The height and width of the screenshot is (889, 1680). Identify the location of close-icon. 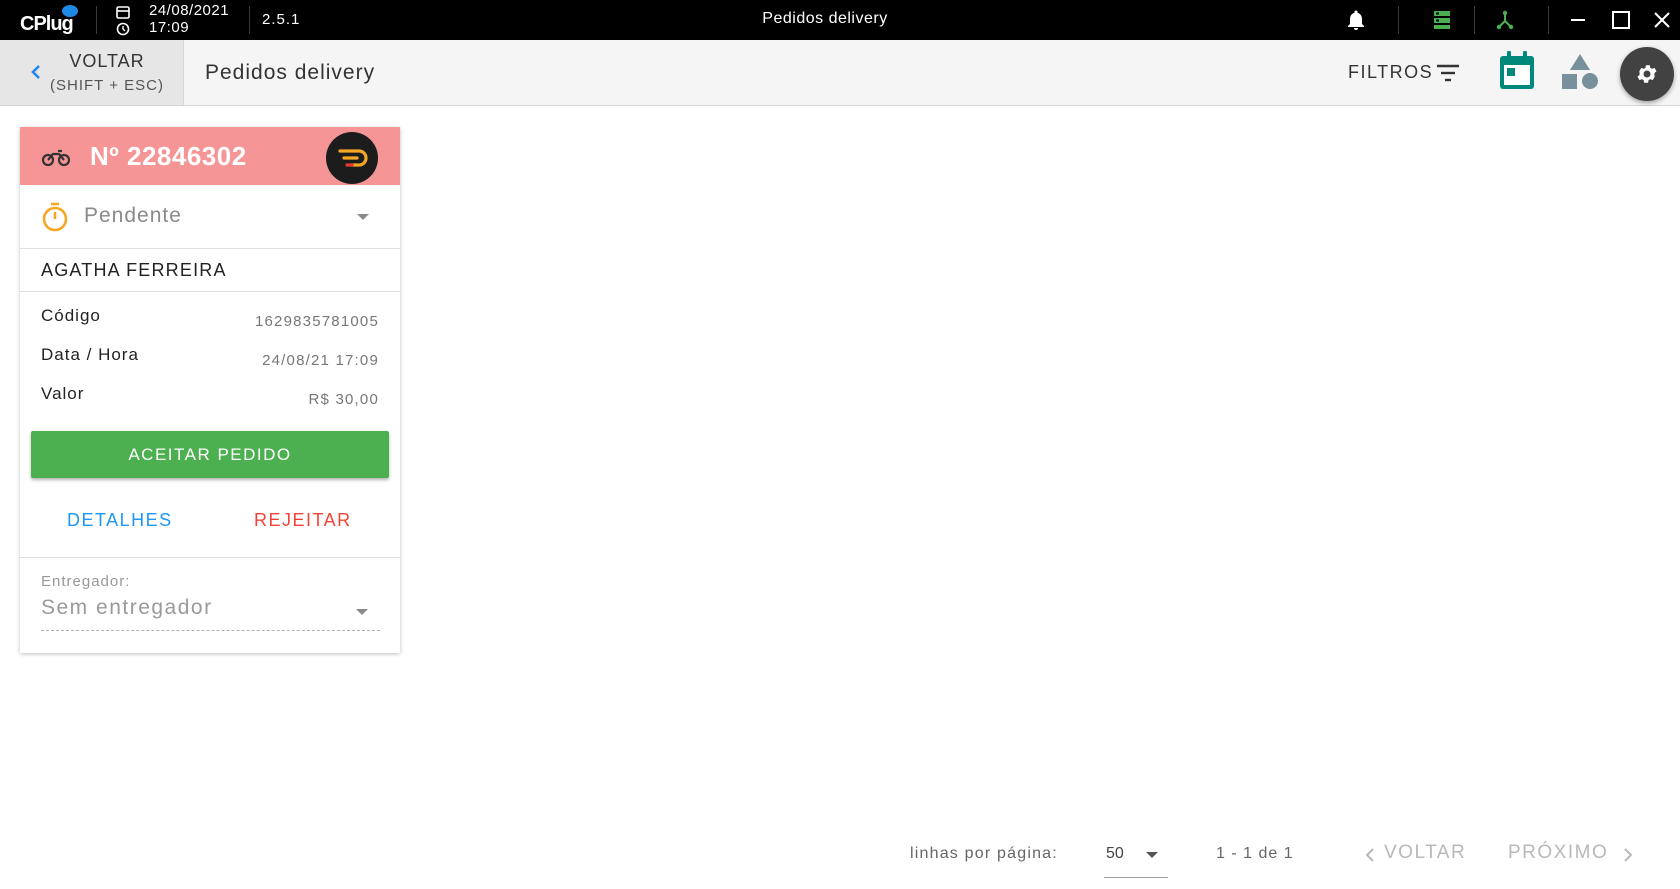
(1662, 20).